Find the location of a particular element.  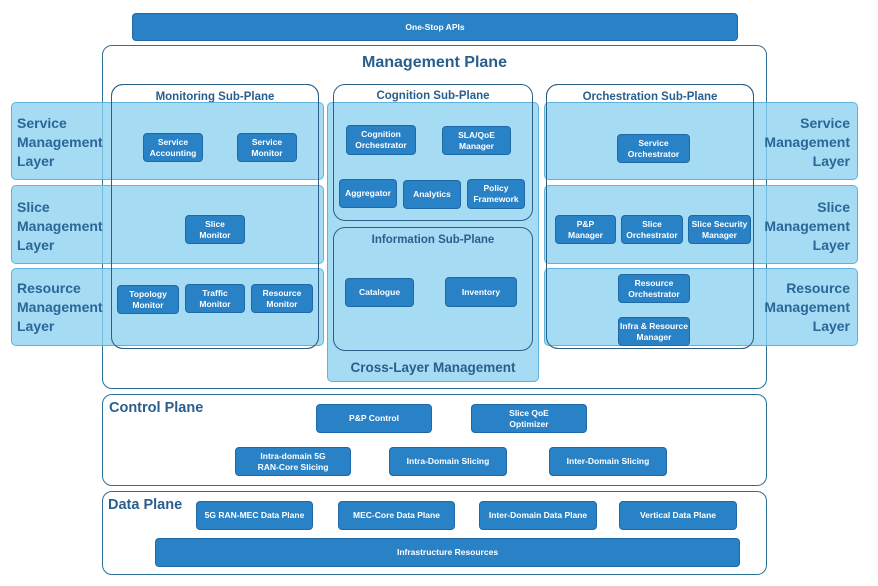

pp-manager-box: P&P Manager is located at coordinates (585, 229).